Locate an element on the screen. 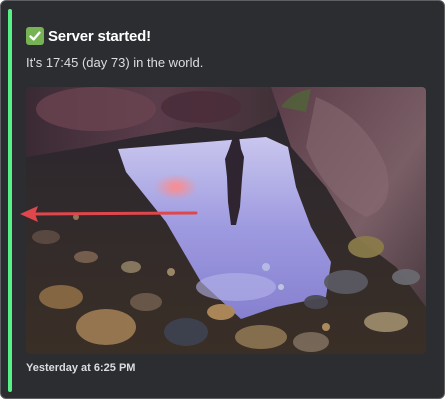  embed-title-row: Server started! is located at coordinates (88, 36).